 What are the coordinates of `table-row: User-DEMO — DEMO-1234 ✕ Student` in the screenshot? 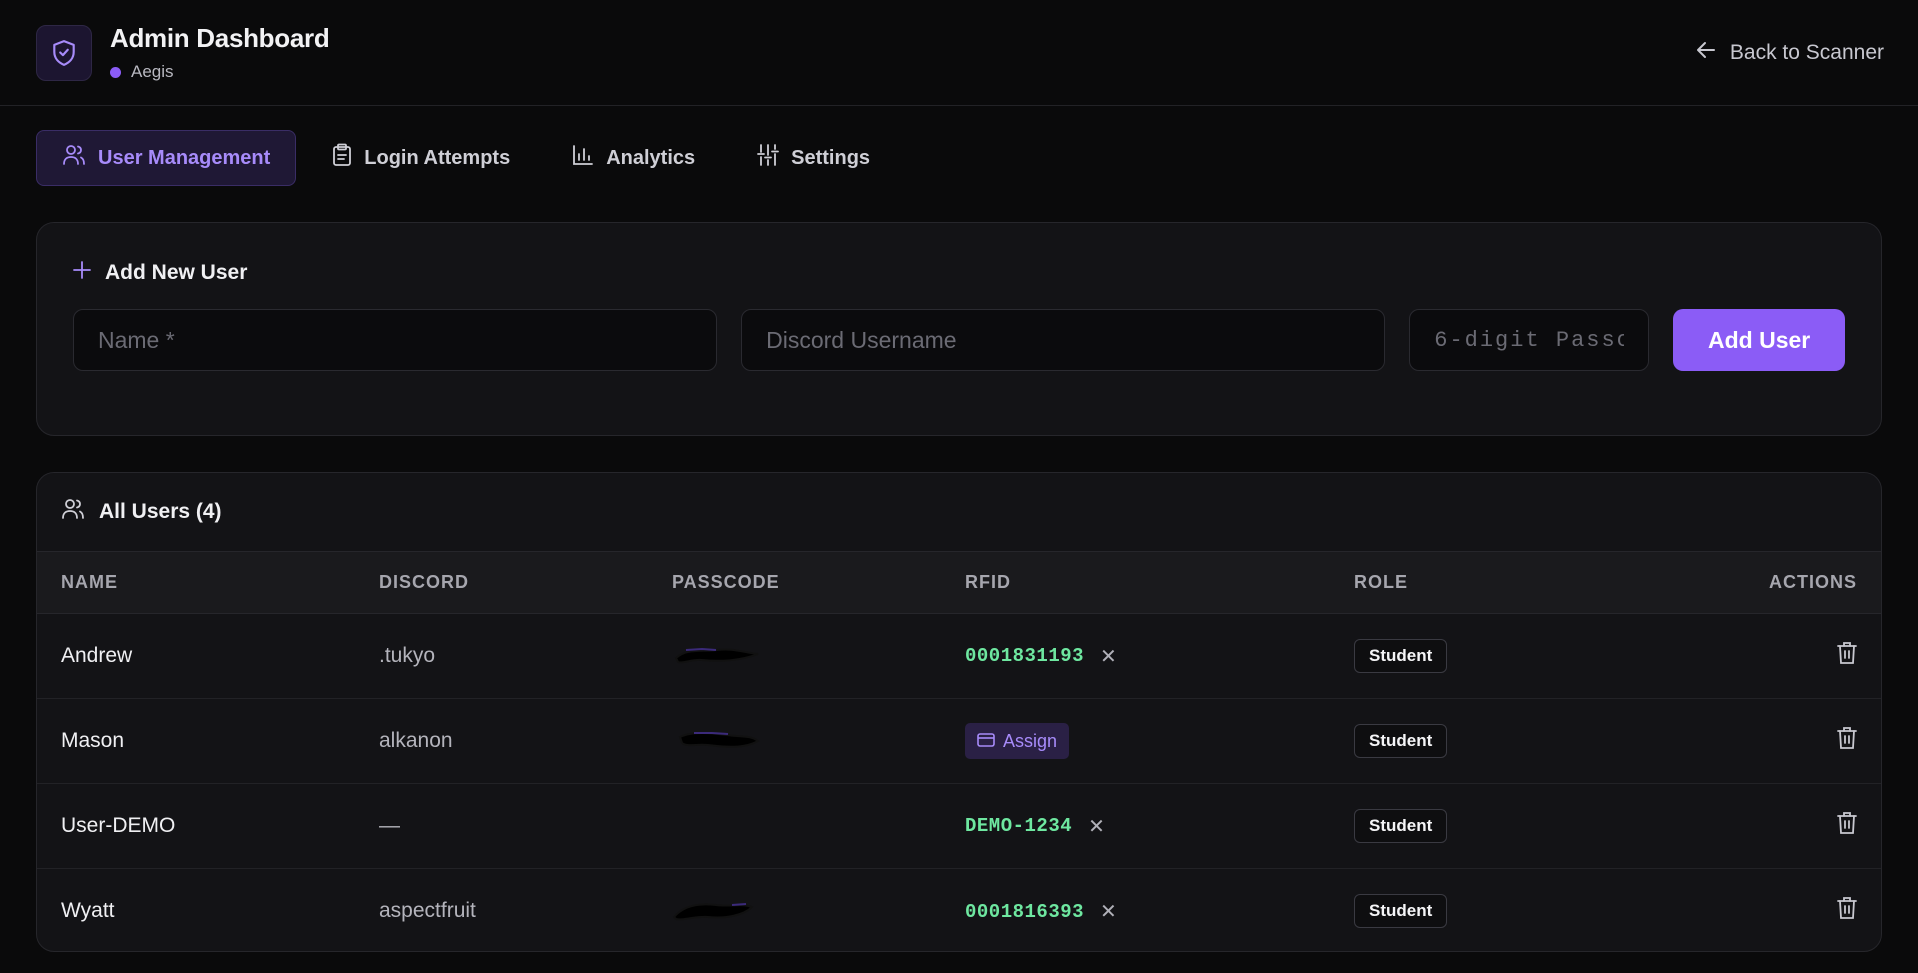 It's located at (959, 826).